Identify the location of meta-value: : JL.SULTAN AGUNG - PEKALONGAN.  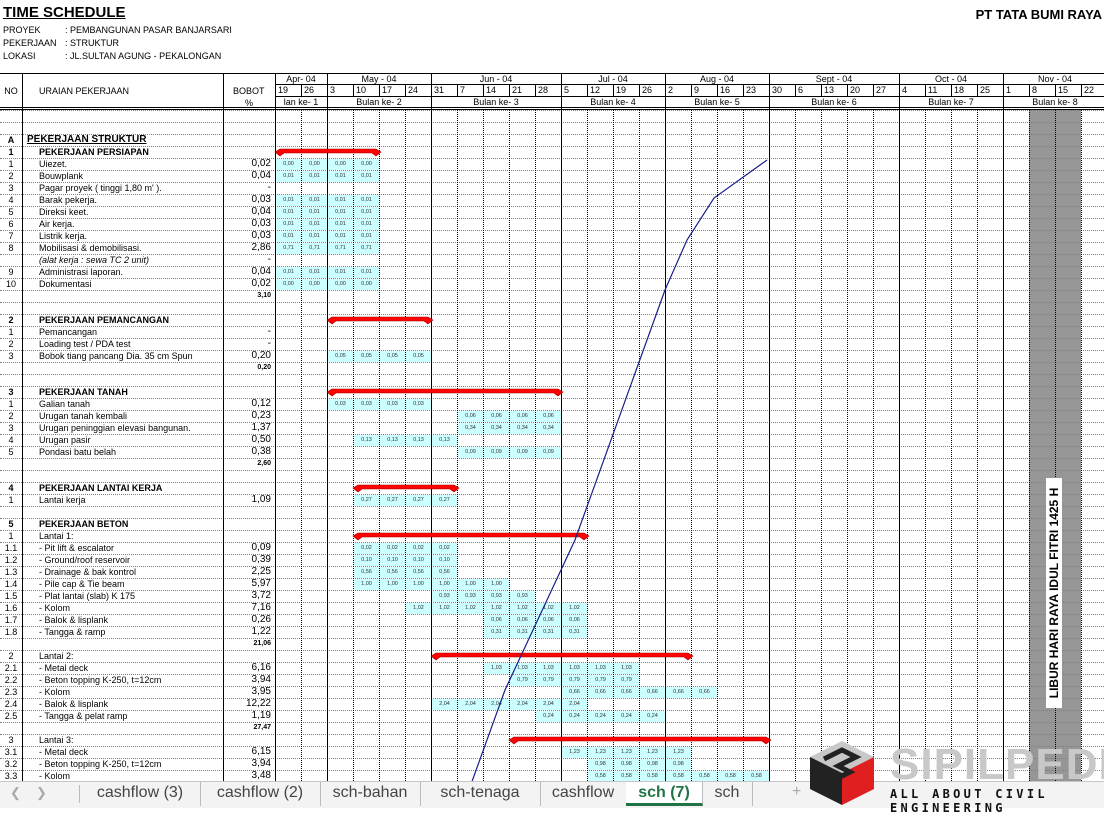
(143, 56).